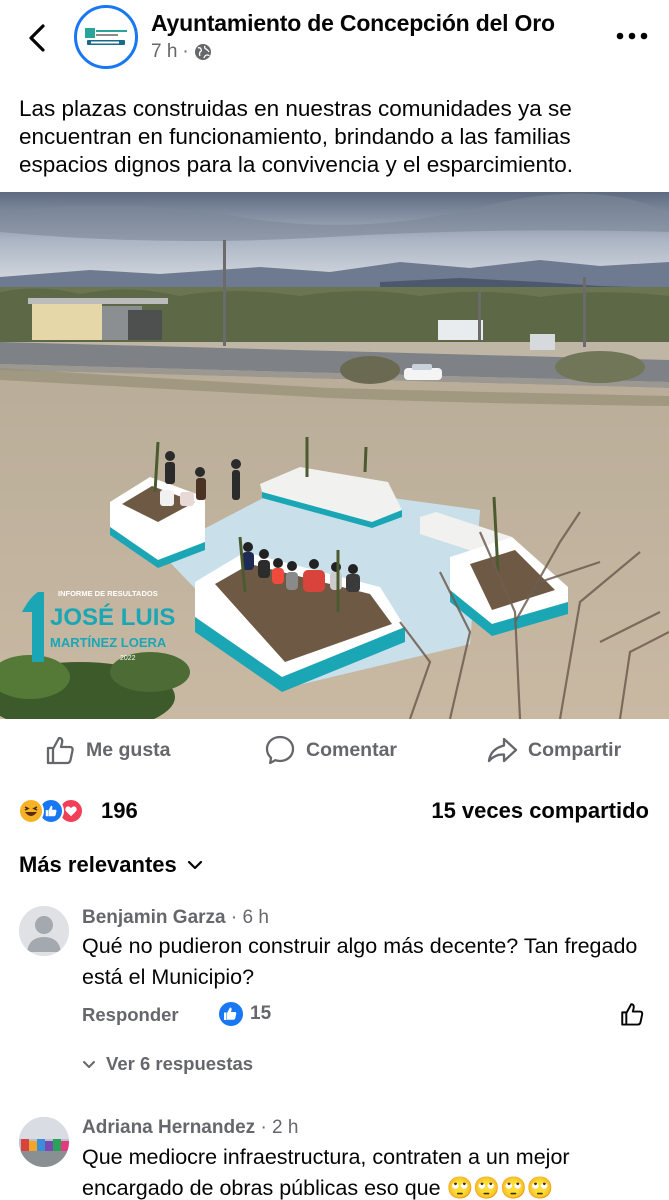  Describe the element at coordinates (353, 23) in the screenshot. I see `page-name: Ayuntamiento de Concepción del Oro` at that location.